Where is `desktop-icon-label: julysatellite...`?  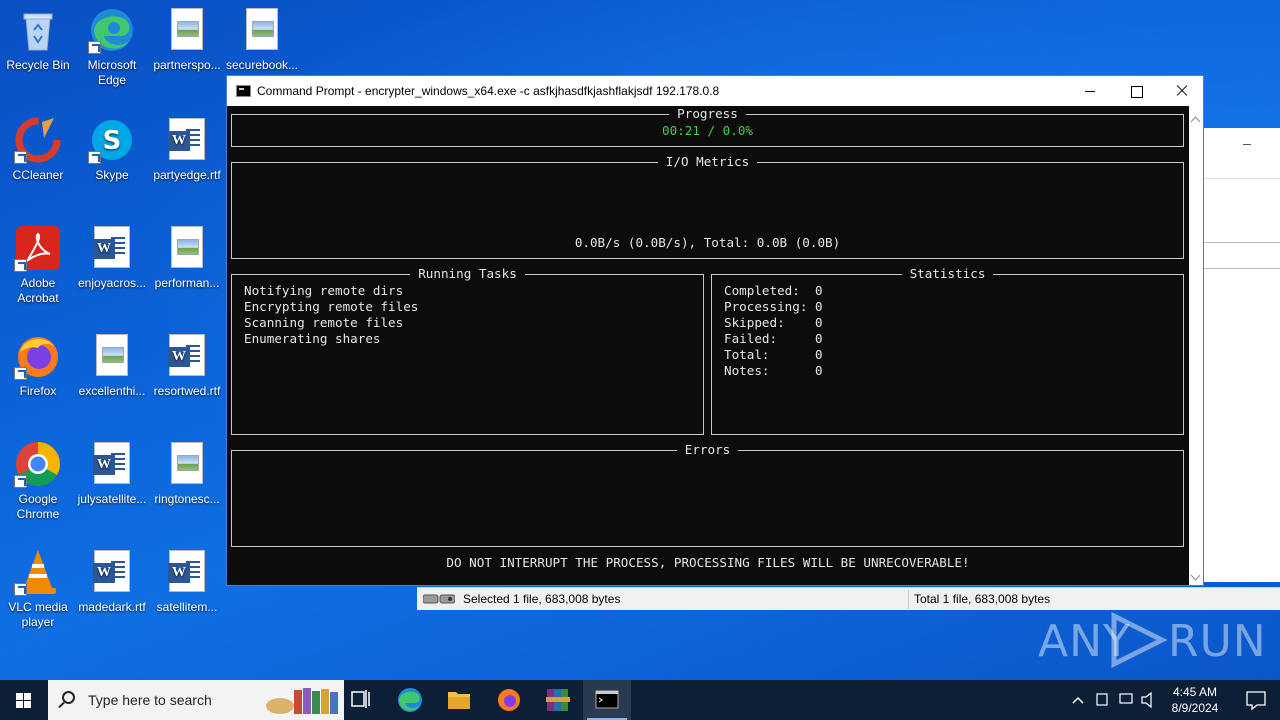 desktop-icon-label: julysatellite... is located at coordinates (112, 499).